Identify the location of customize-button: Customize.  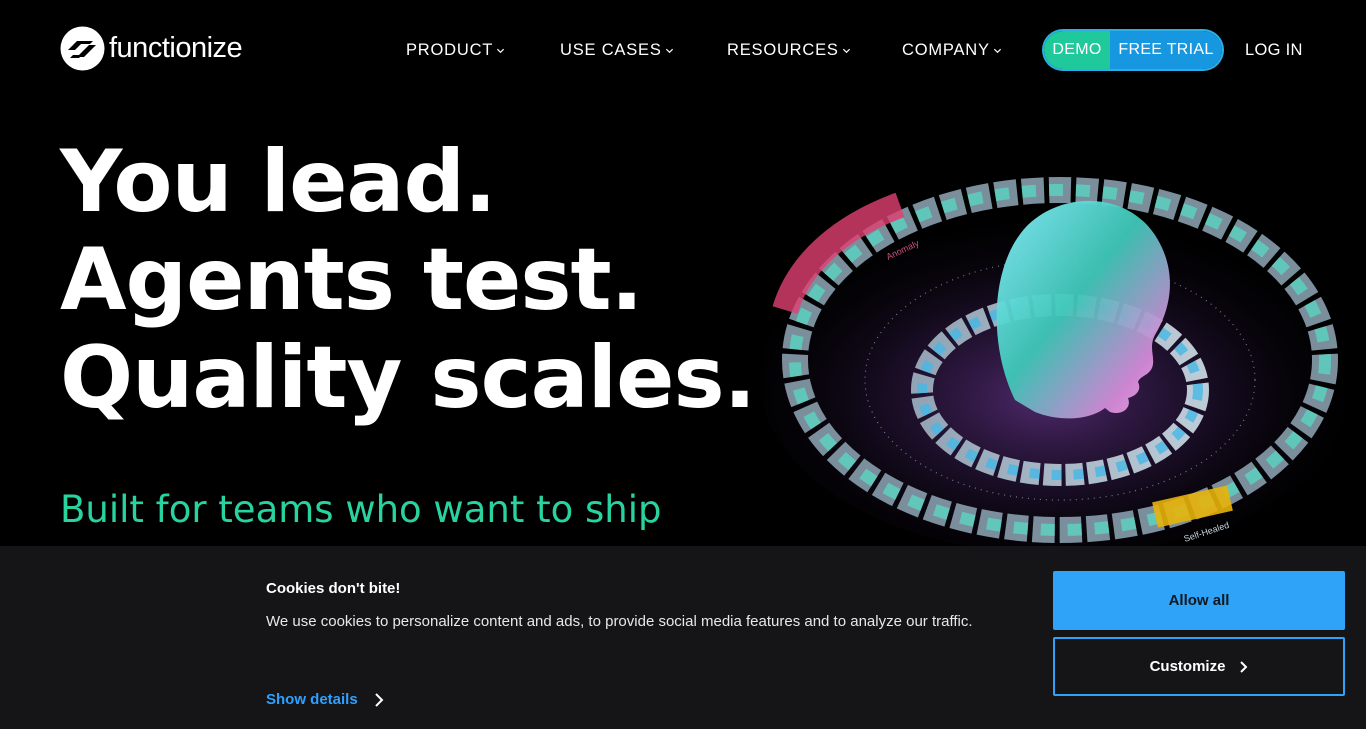
(1199, 666).